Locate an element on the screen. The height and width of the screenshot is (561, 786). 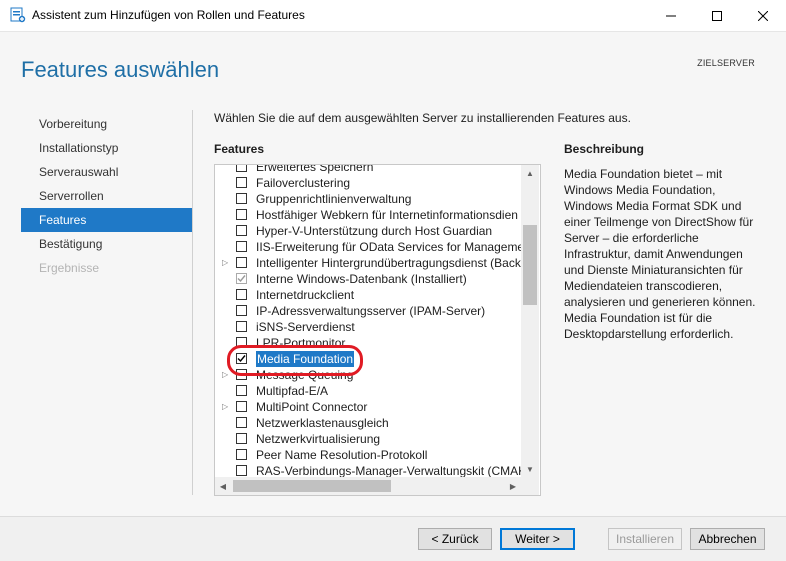
scrollbar-corner is located at coordinates (530, 486).